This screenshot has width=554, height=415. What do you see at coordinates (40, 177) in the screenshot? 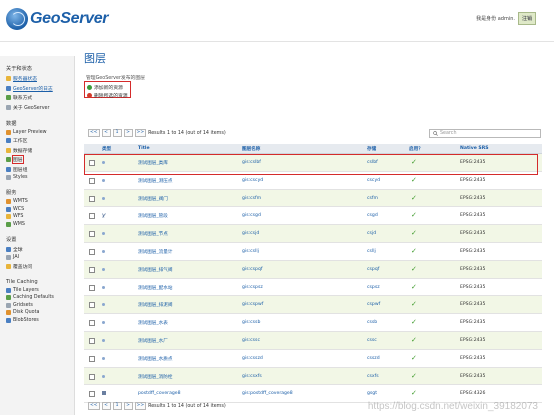
I see `sidebar-item: Styles` at bounding box center [40, 177].